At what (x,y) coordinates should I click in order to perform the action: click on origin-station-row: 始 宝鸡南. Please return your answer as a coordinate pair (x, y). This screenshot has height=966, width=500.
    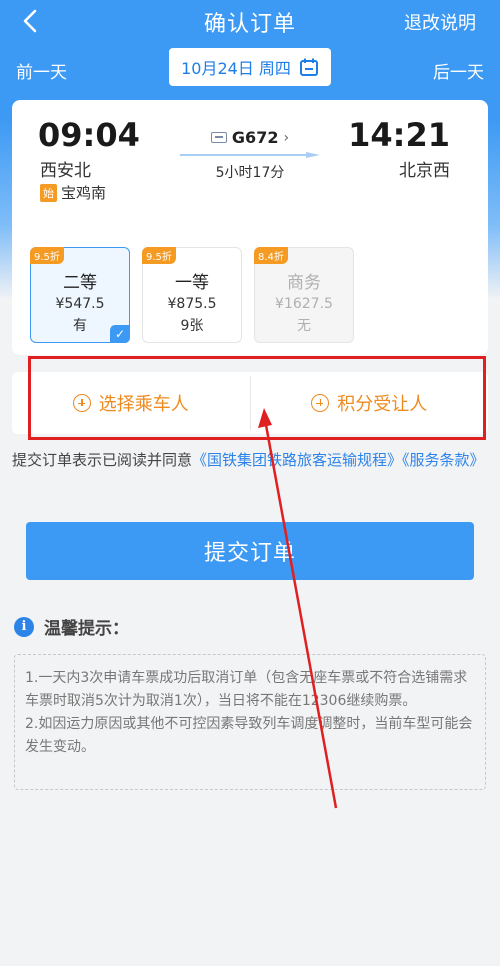
    Looking at the image, I should click on (73, 192).